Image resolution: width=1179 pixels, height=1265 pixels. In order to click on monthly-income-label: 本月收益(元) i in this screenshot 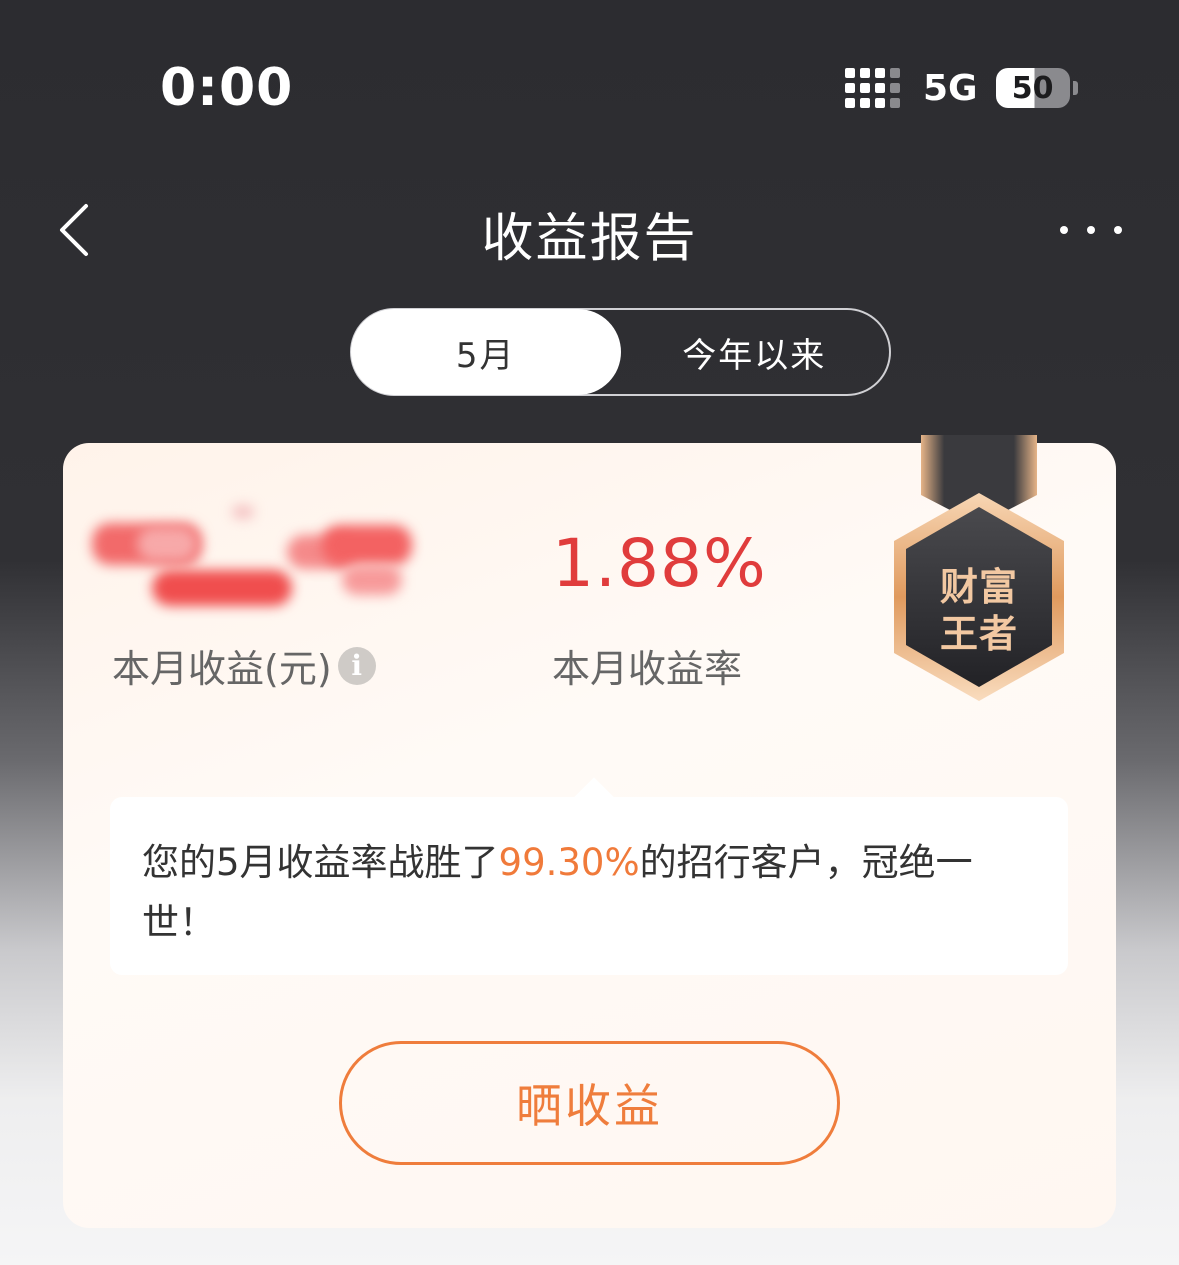, I will do `click(244, 665)`.